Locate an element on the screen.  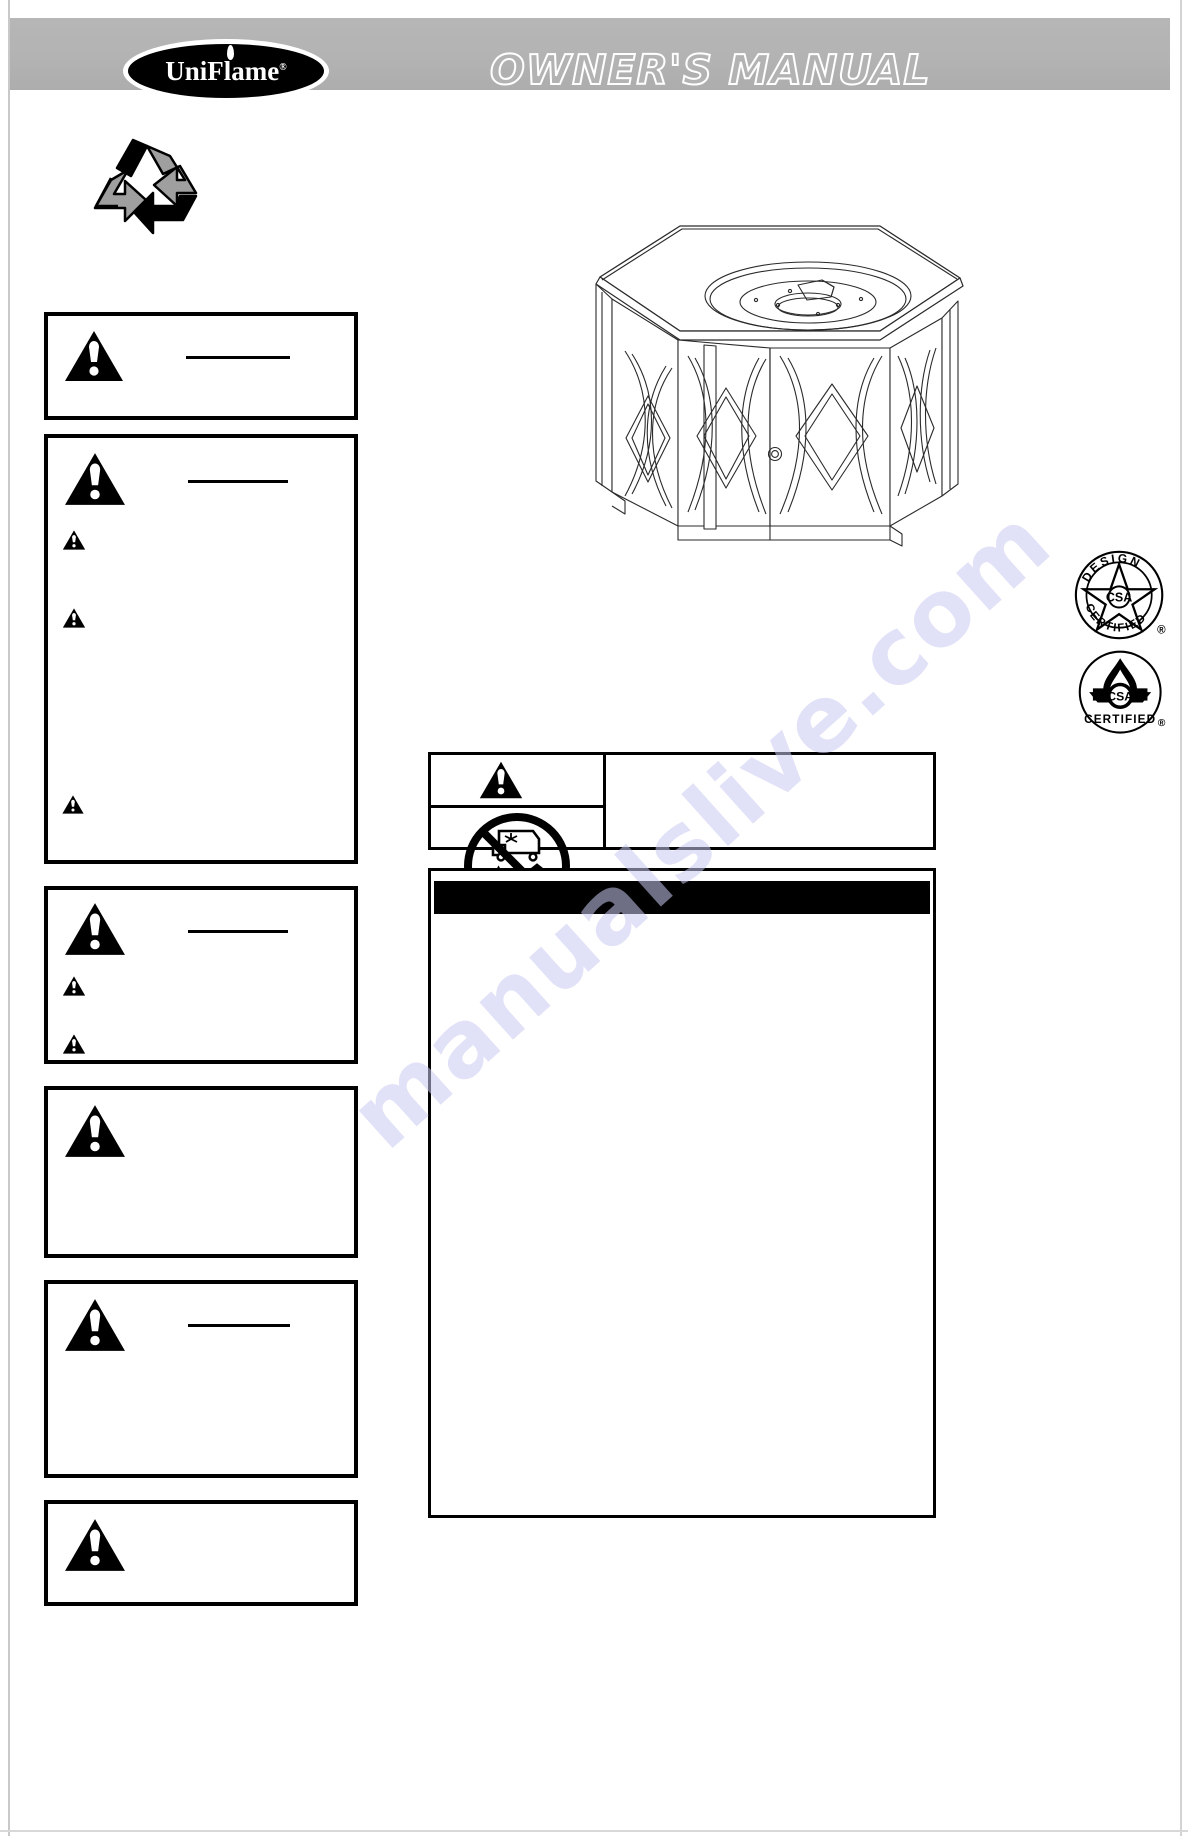
recycle-icon is located at coordinates (145, 186).